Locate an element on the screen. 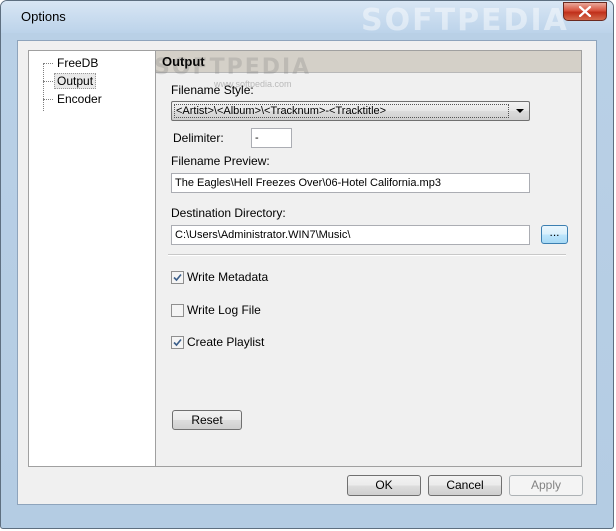 This screenshot has width=616, height=531. cancel-button: Cancel is located at coordinates (465, 485).